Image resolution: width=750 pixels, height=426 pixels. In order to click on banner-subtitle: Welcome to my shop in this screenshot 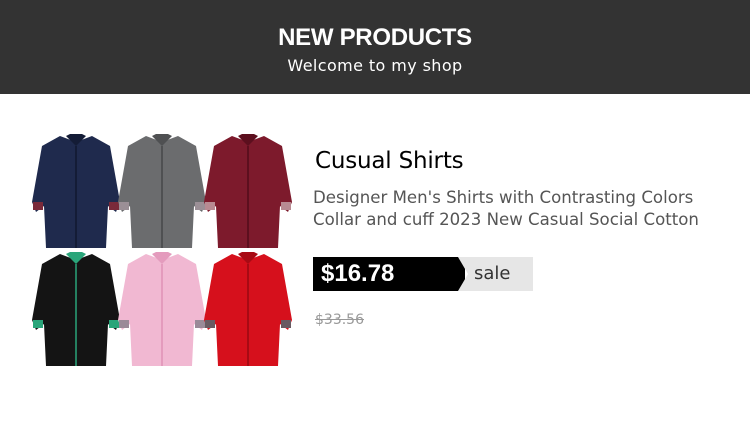, I will do `click(375, 65)`.